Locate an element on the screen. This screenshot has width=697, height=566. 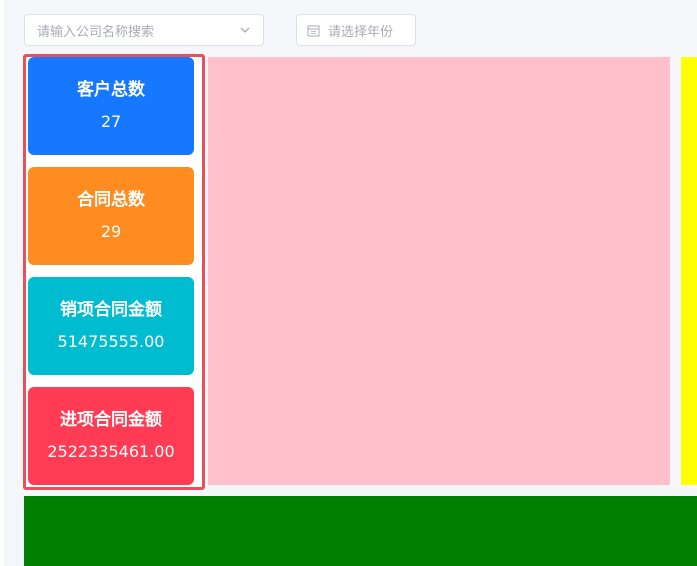
stat-label: 进项合同金额 is located at coordinates (111, 420).